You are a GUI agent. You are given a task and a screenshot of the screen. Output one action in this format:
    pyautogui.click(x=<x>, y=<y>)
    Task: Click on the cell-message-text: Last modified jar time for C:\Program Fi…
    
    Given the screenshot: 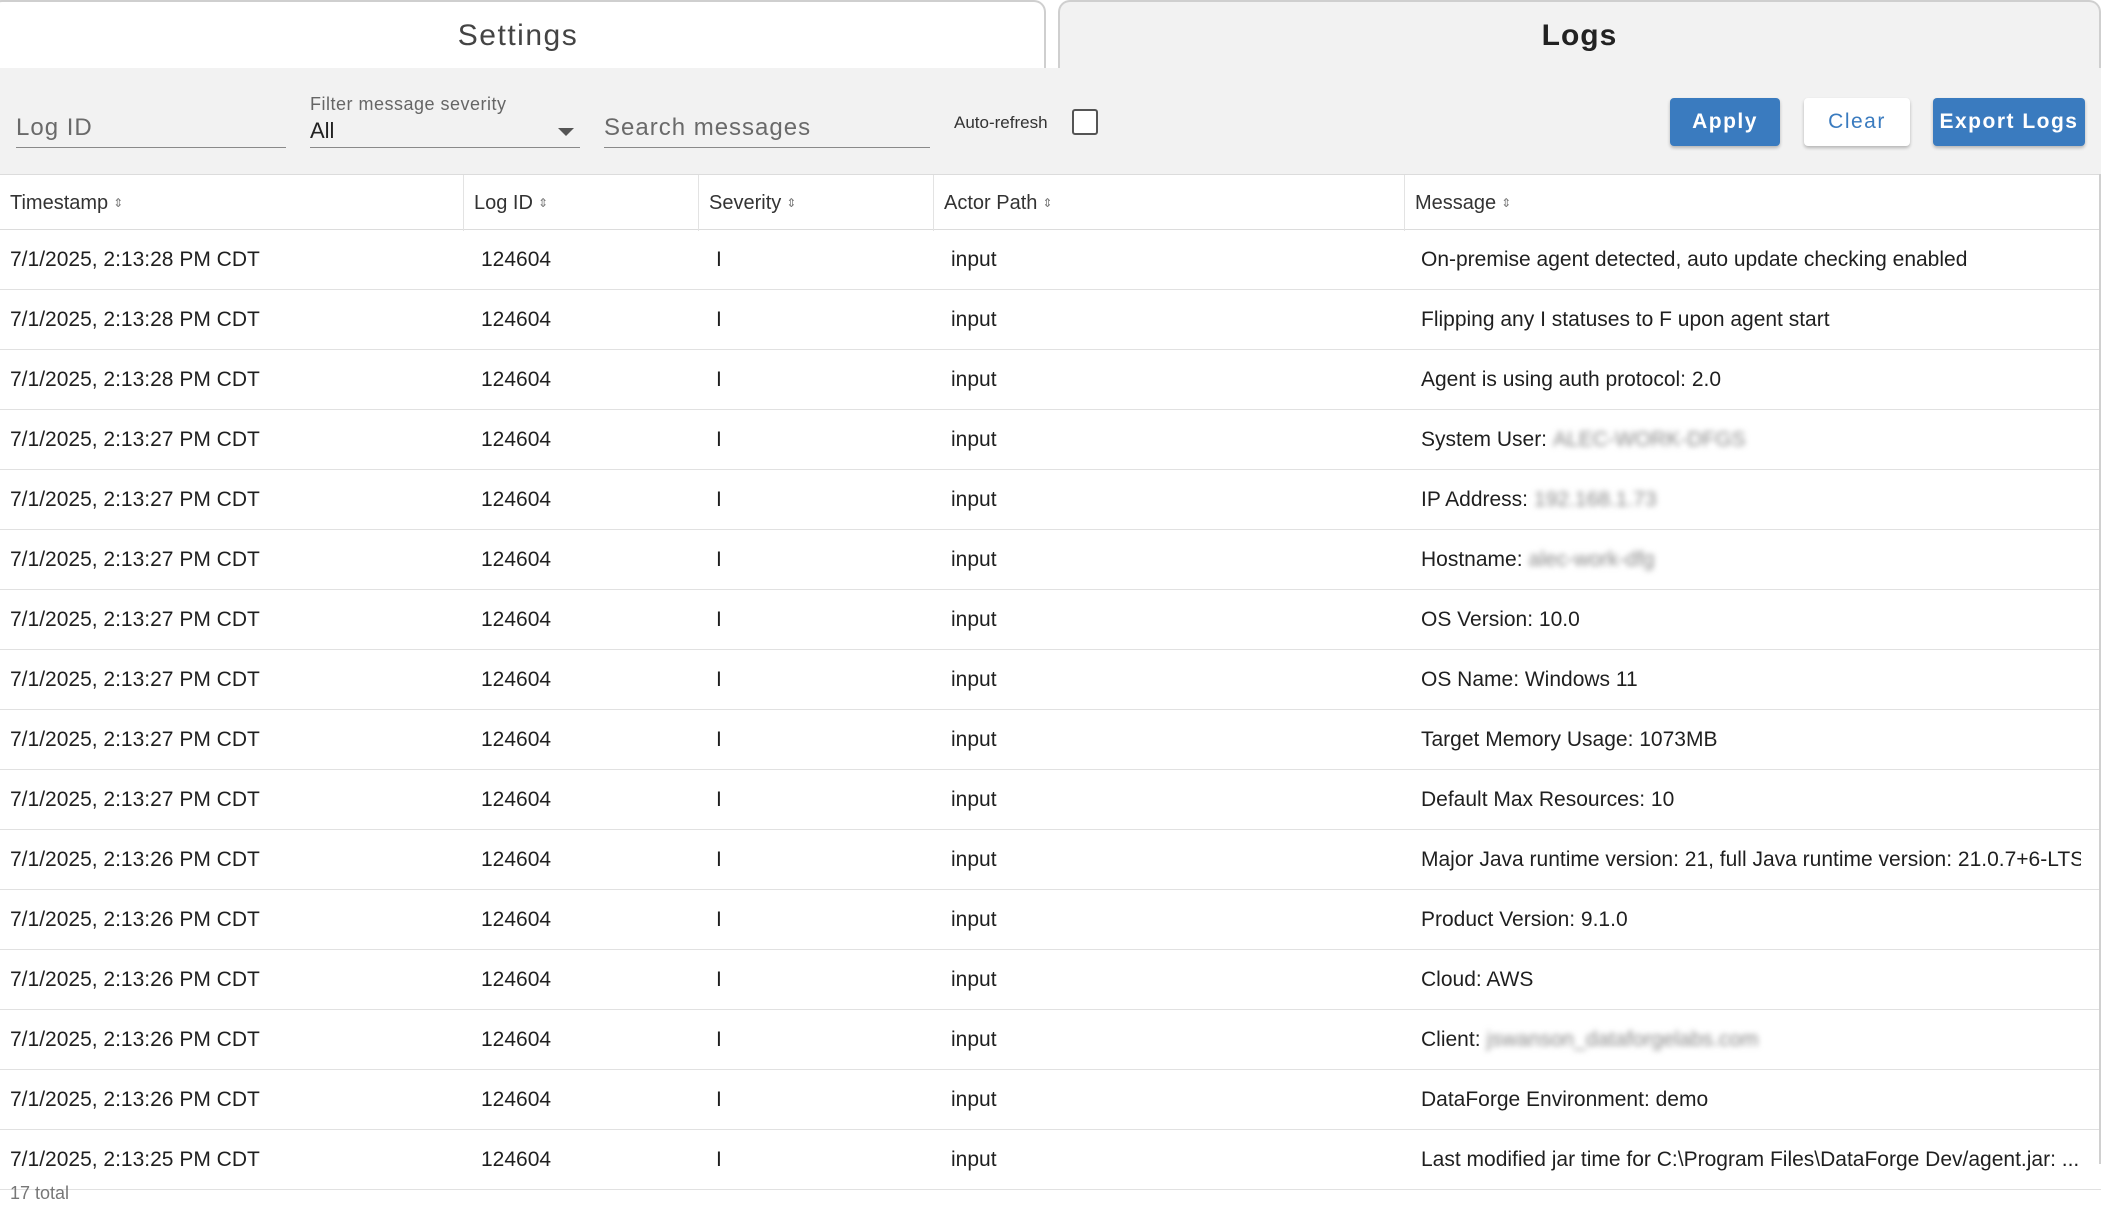 What is the action you would take?
    pyautogui.click(x=1750, y=1159)
    